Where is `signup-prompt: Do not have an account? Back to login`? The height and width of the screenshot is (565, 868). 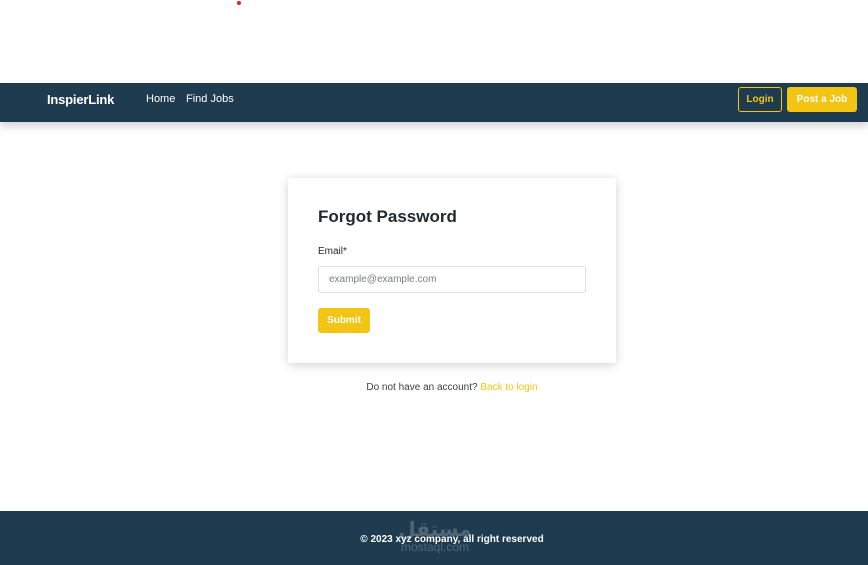 signup-prompt: Do not have an account? Back to login is located at coordinates (434, 387).